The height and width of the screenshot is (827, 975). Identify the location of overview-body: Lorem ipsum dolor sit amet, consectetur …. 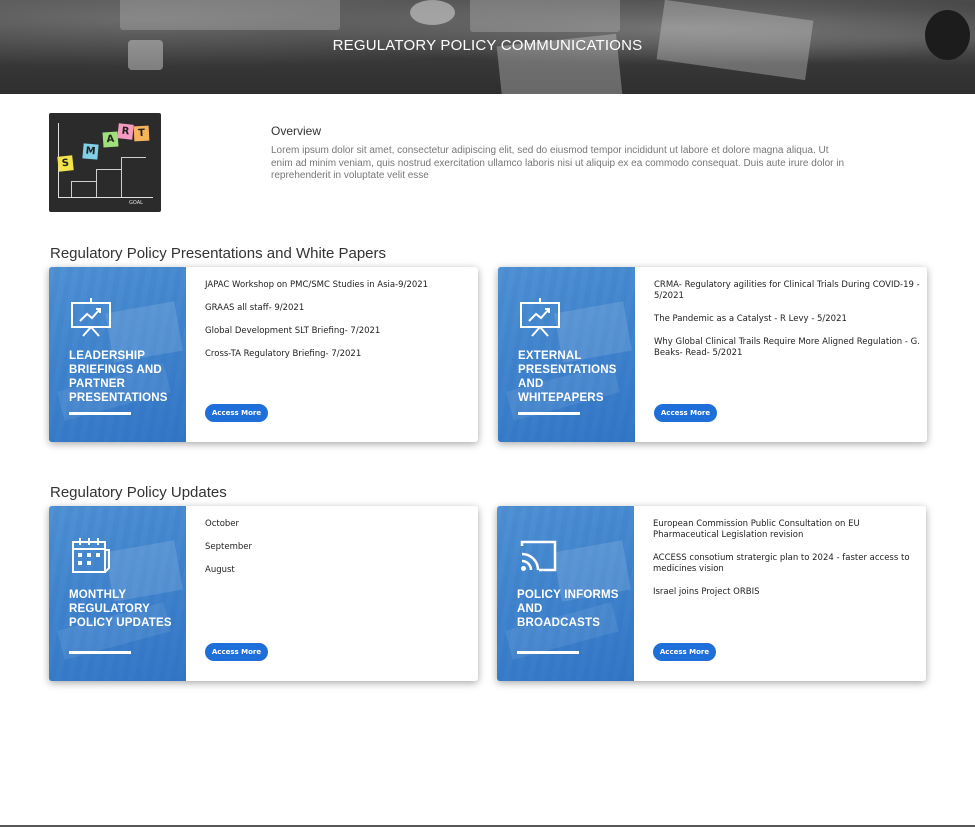
(558, 163).